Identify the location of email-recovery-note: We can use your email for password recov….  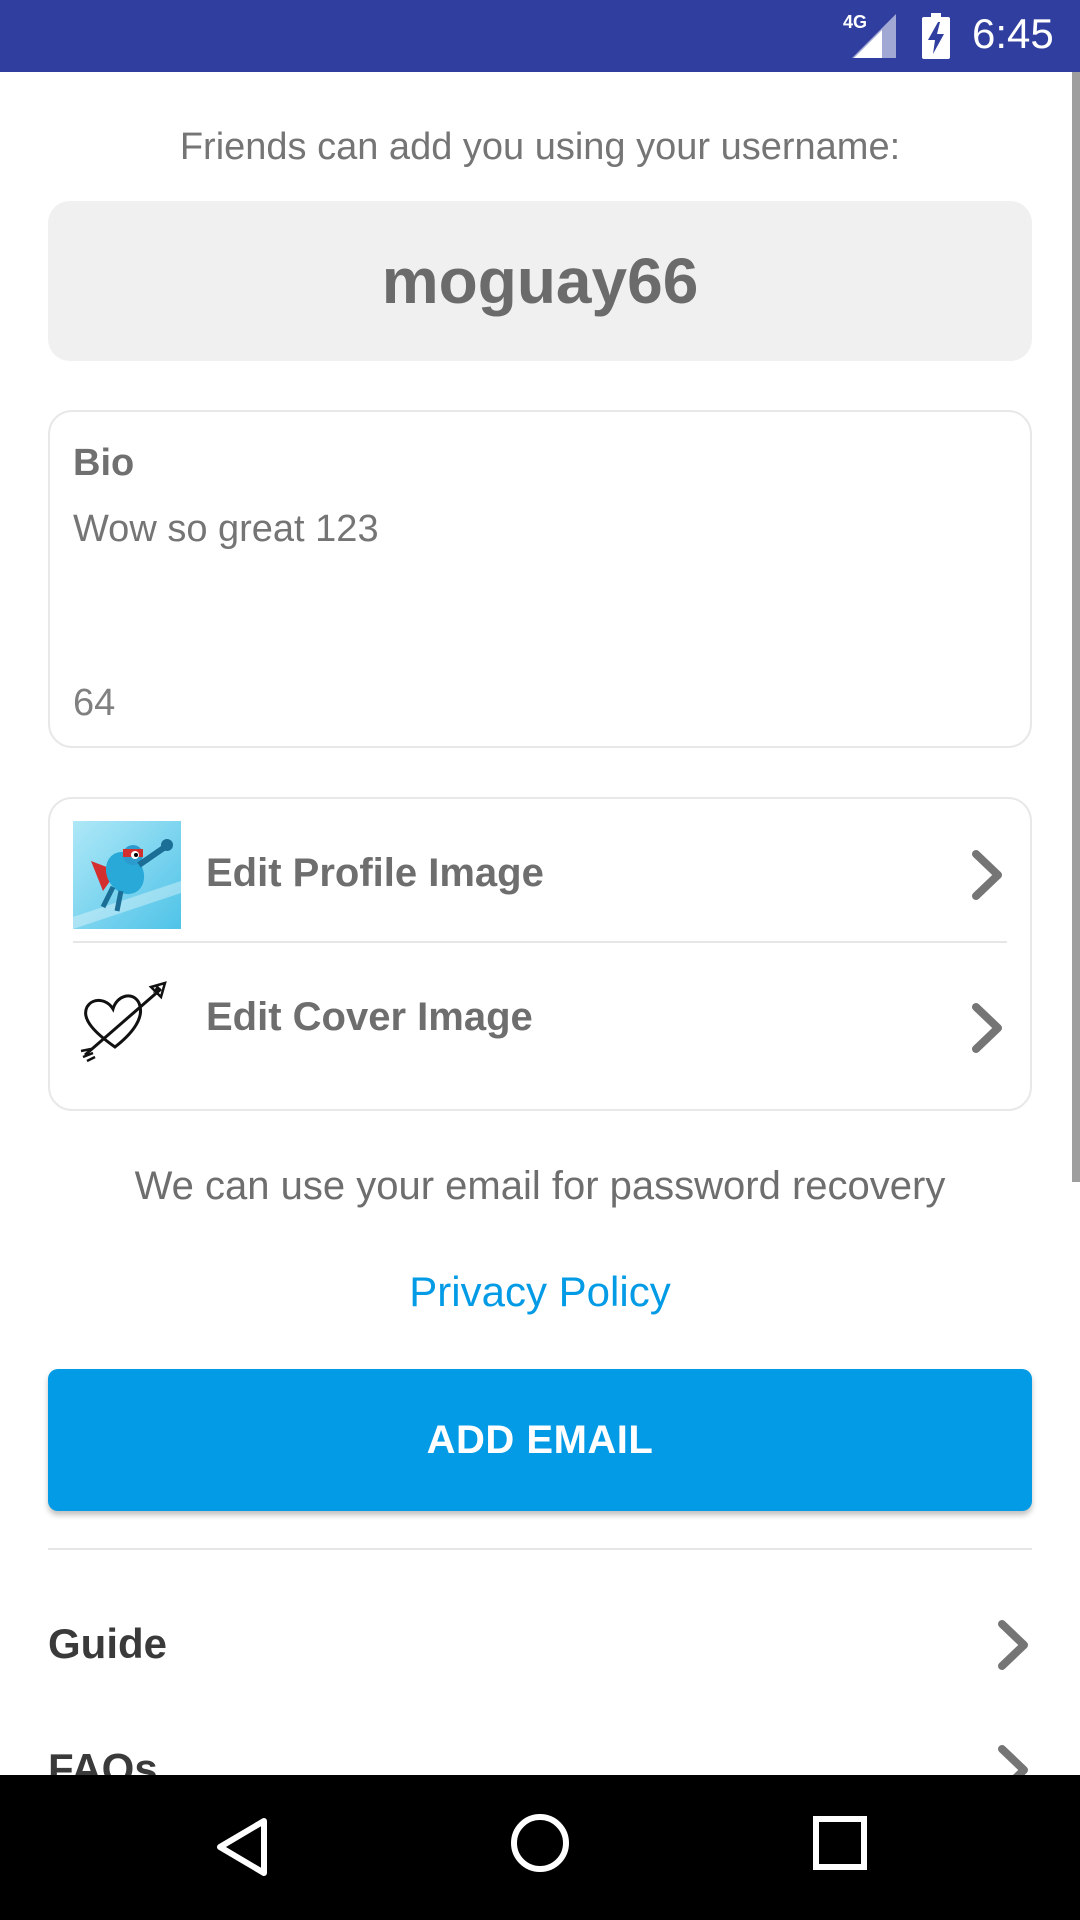
(540, 1186).